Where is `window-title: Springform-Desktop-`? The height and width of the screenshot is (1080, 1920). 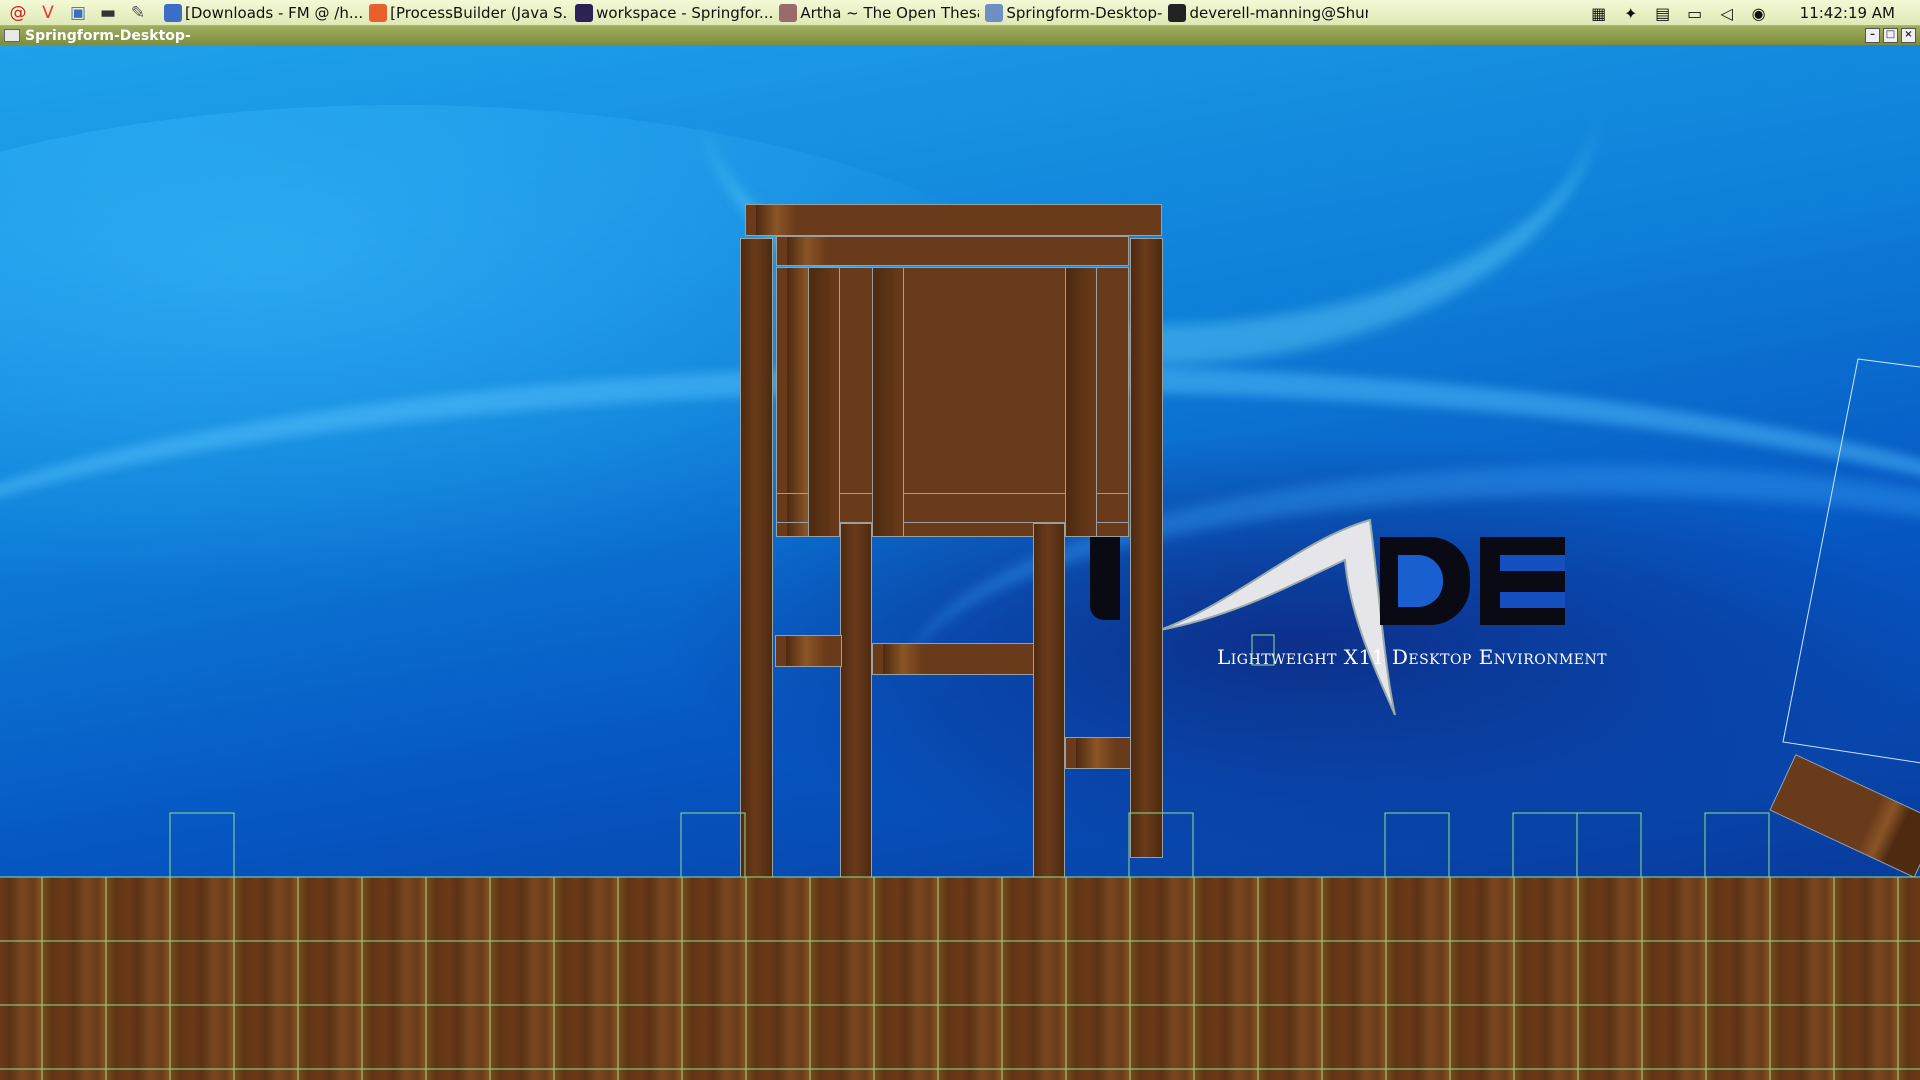 window-title: Springform-Desktop- is located at coordinates (108, 35).